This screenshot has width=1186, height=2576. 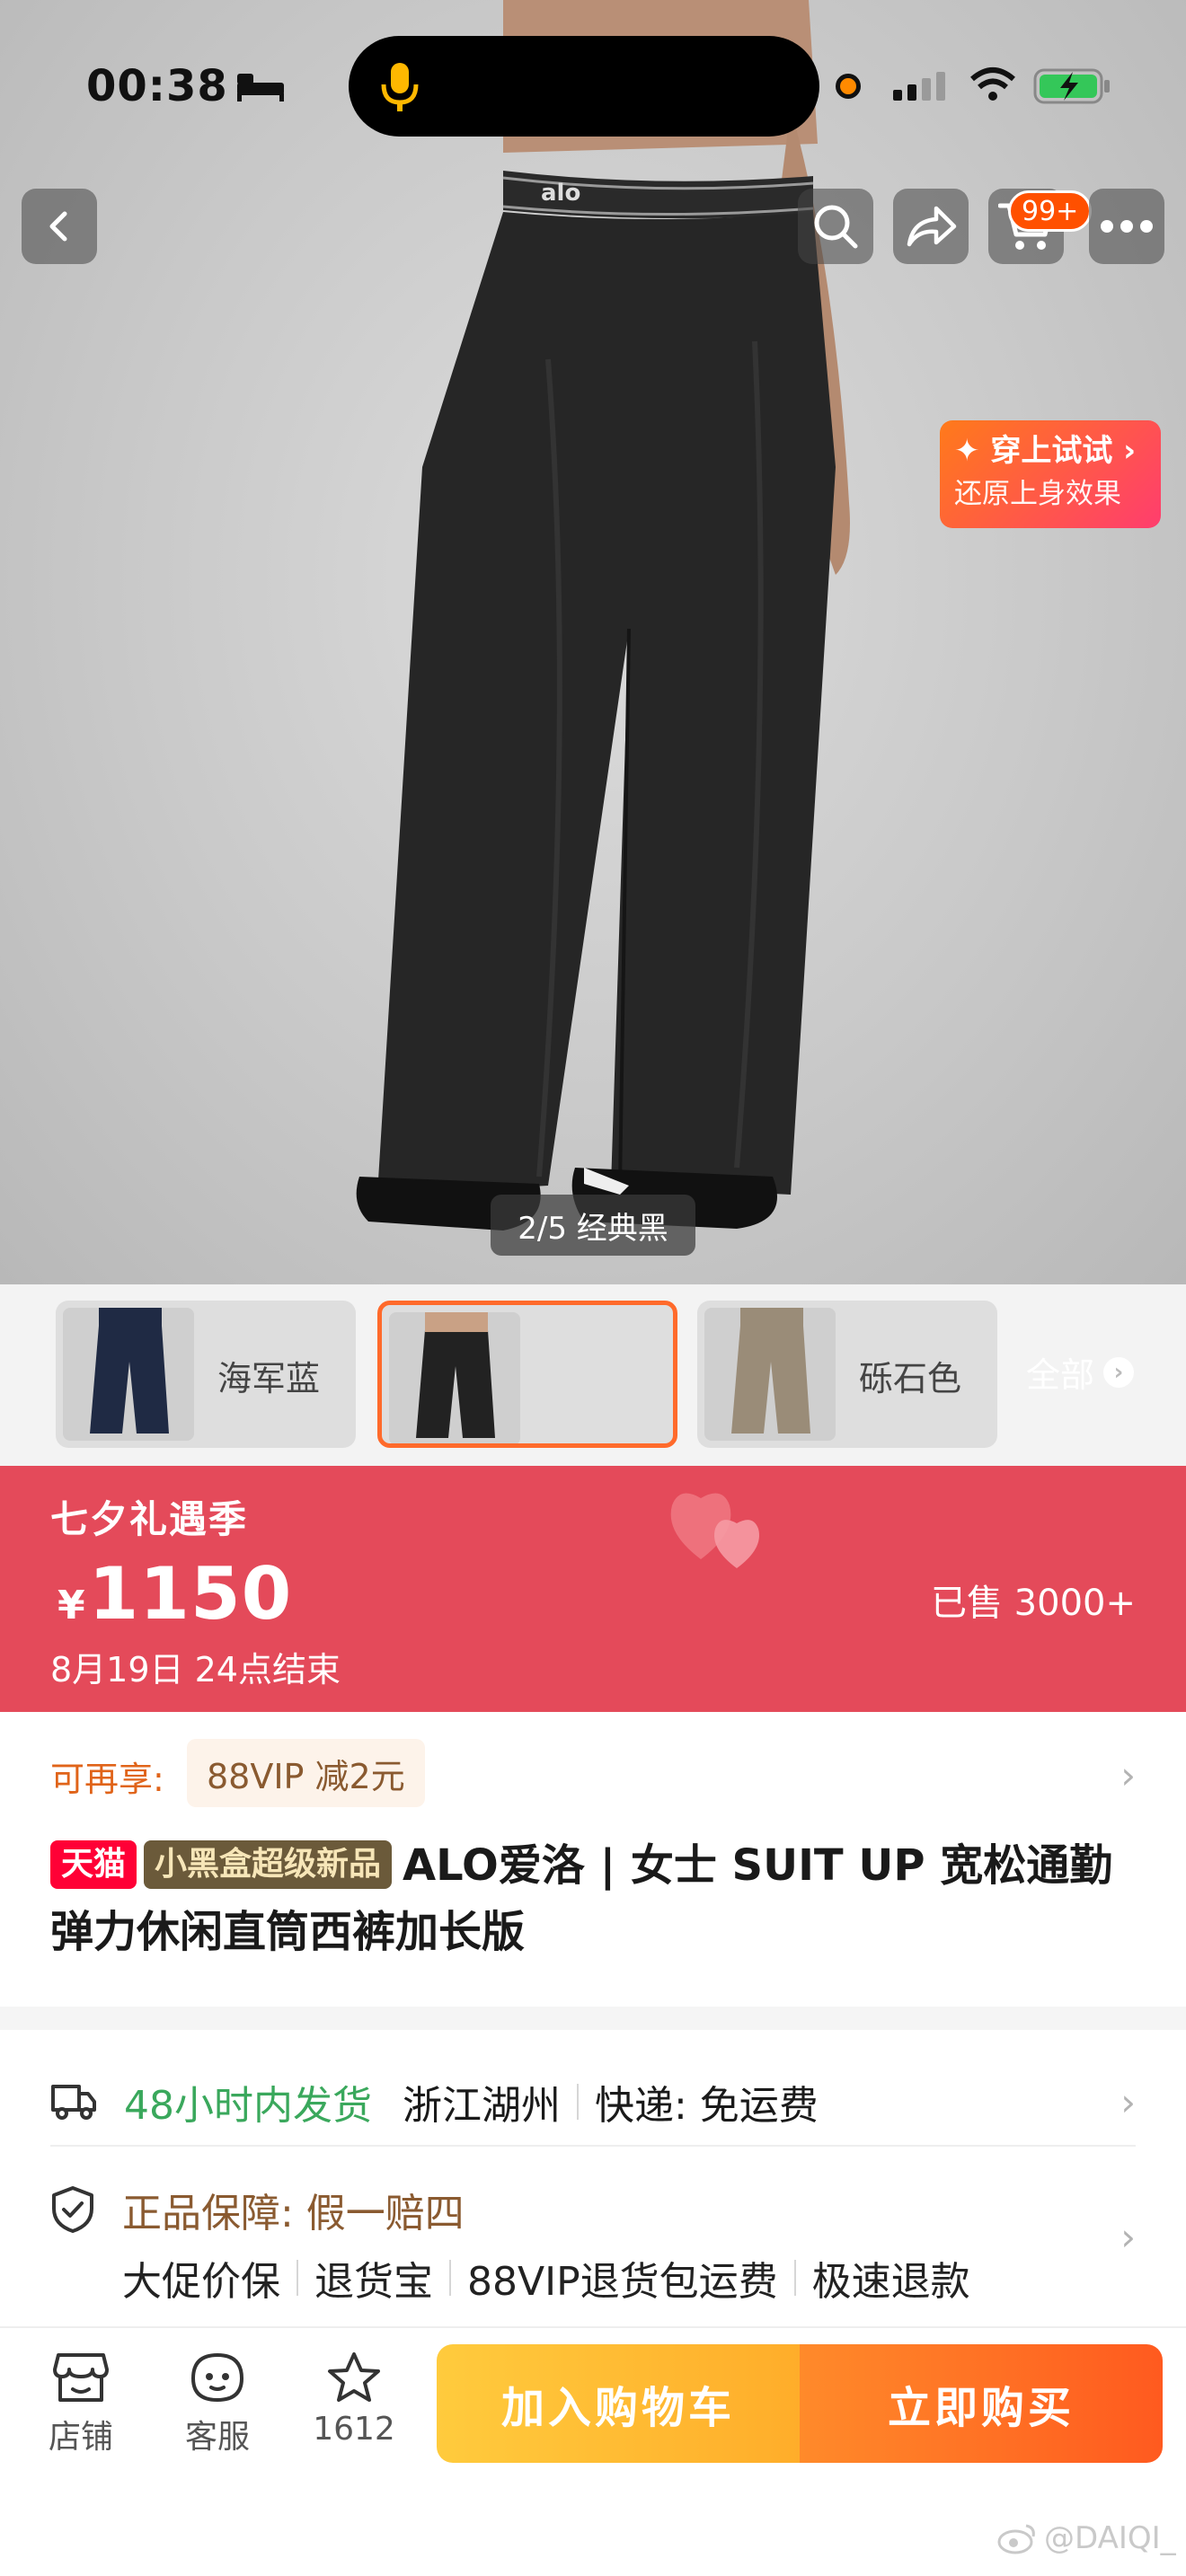 What do you see at coordinates (848, 86) in the screenshot?
I see `privacy-indicator-icon` at bounding box center [848, 86].